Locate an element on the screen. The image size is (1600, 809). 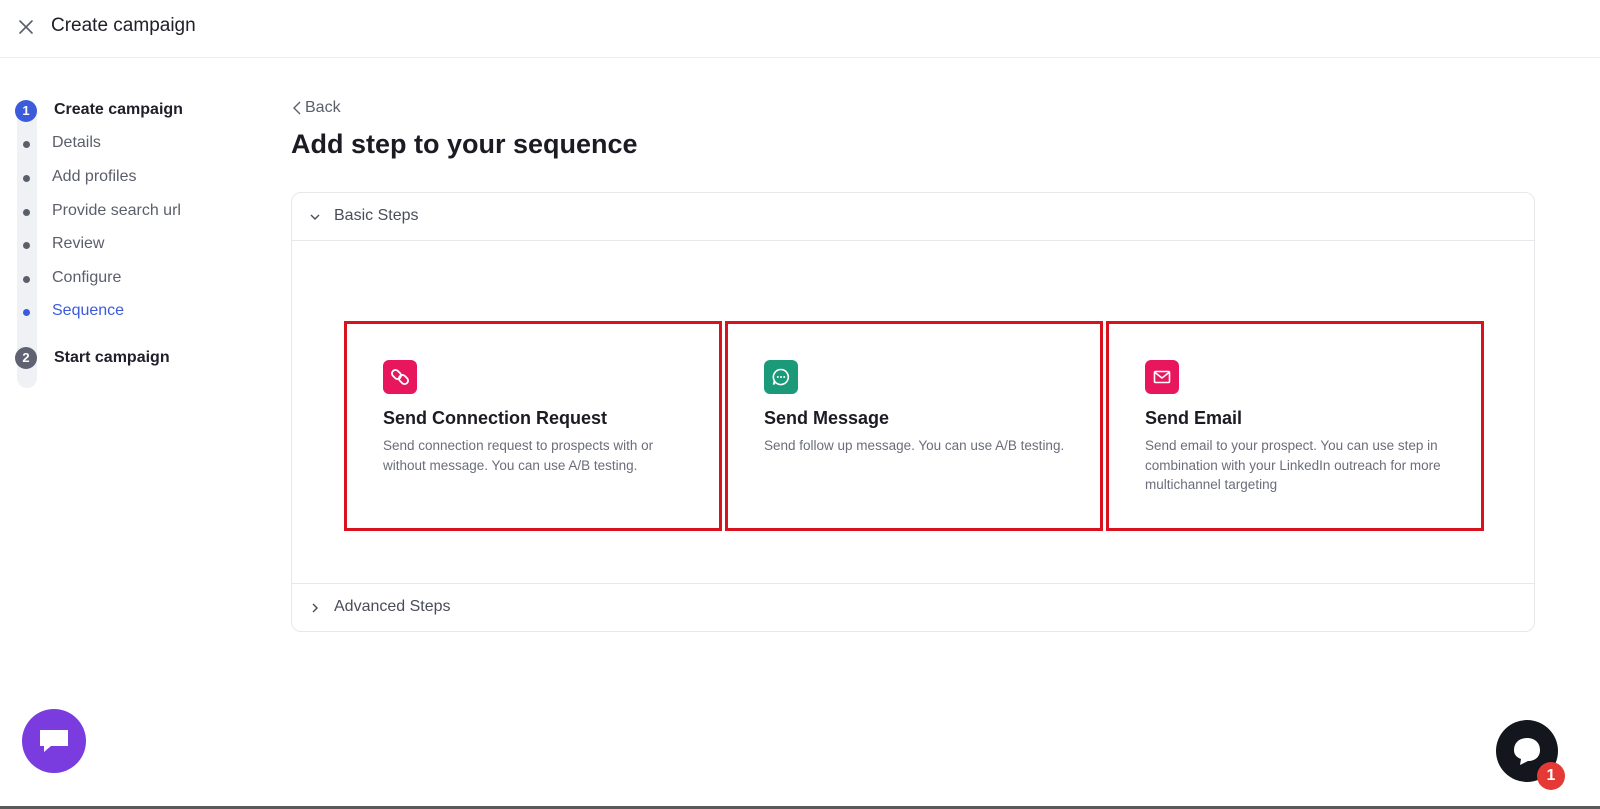
chevron-left-icon is located at coordinates (297, 108).